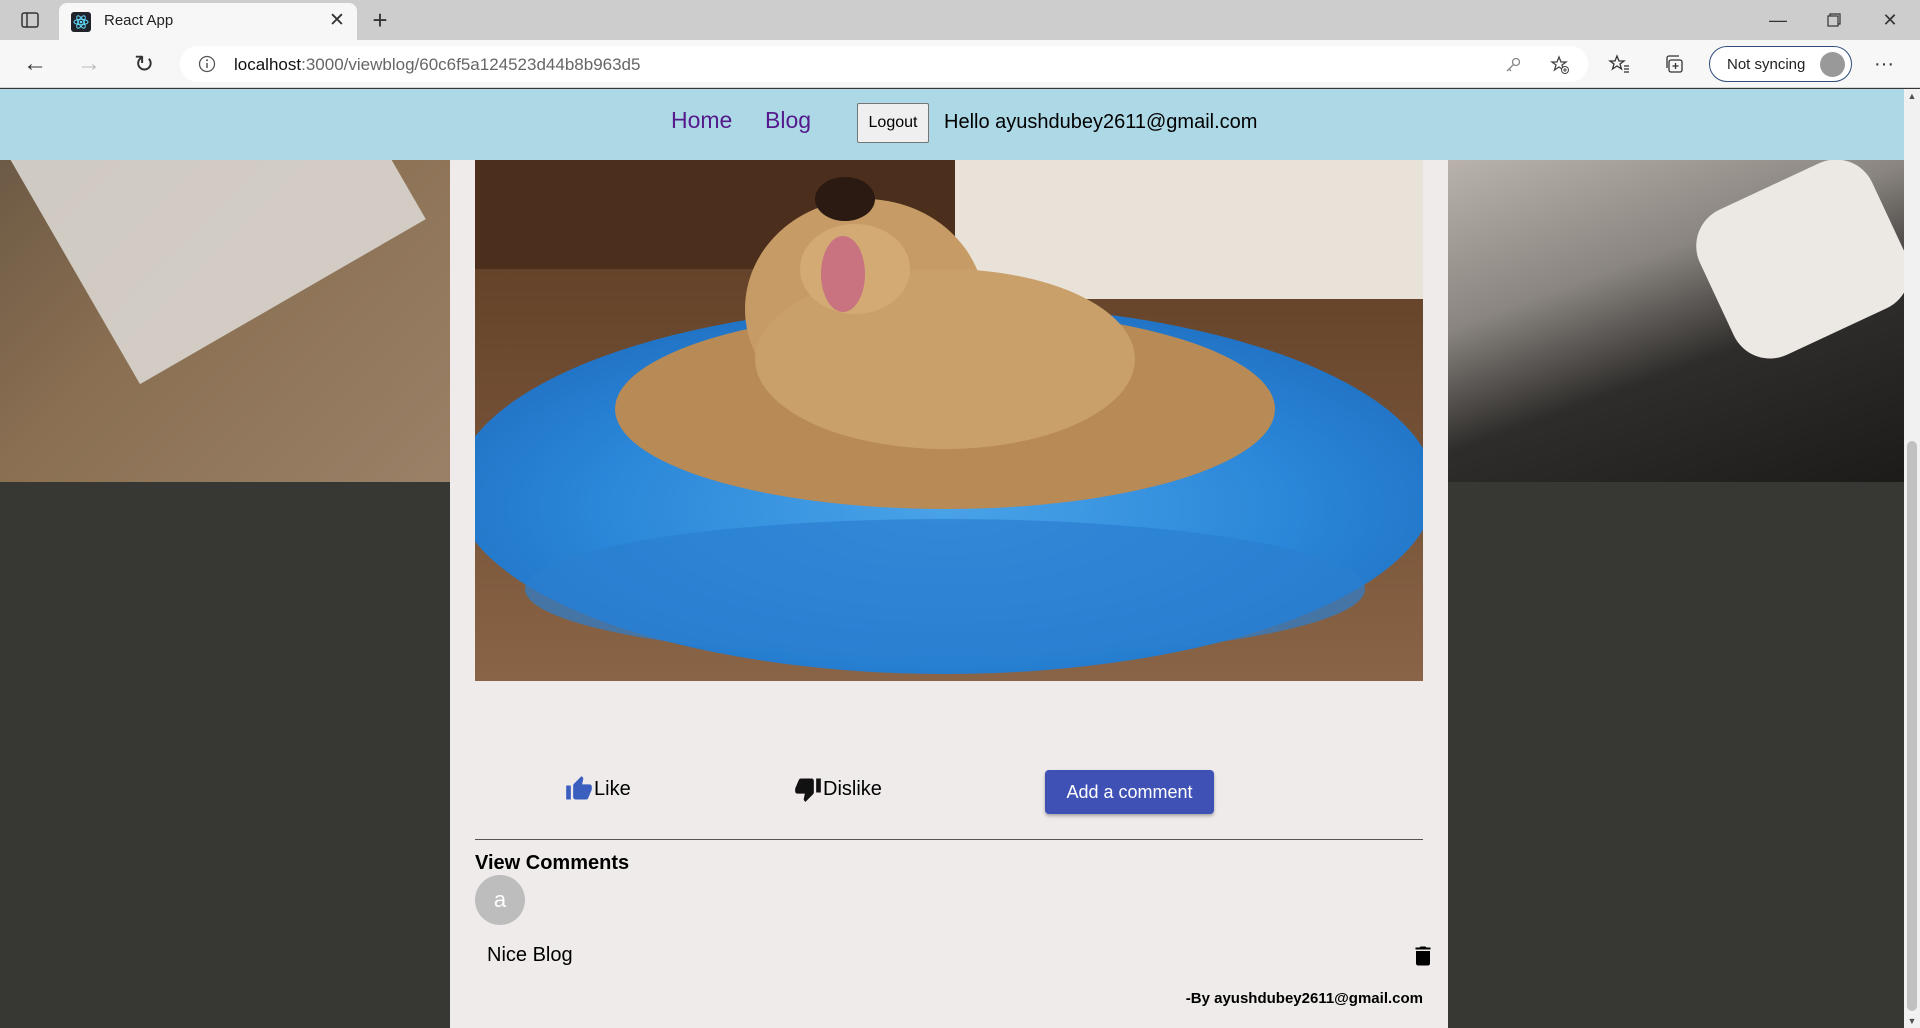  Describe the element at coordinates (139, 20) in the screenshot. I see `tab-title: React App` at that location.